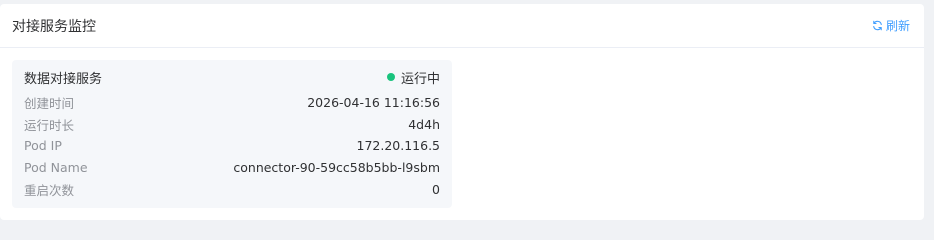 The width and height of the screenshot is (934, 240). Describe the element at coordinates (398, 146) in the screenshot. I see `info-value: 172.20.116.5` at that location.